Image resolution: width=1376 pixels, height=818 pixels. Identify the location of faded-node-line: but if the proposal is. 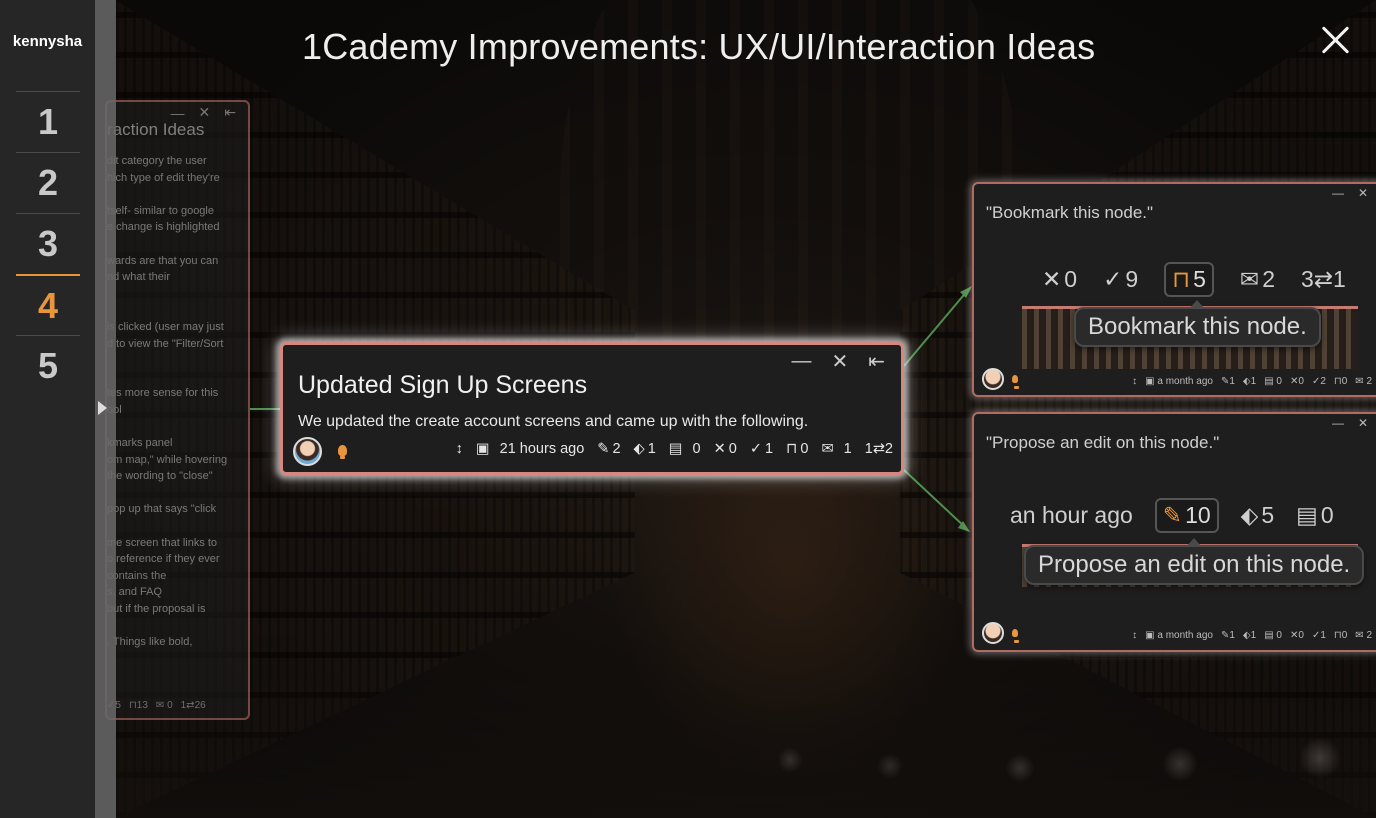
(156, 609).